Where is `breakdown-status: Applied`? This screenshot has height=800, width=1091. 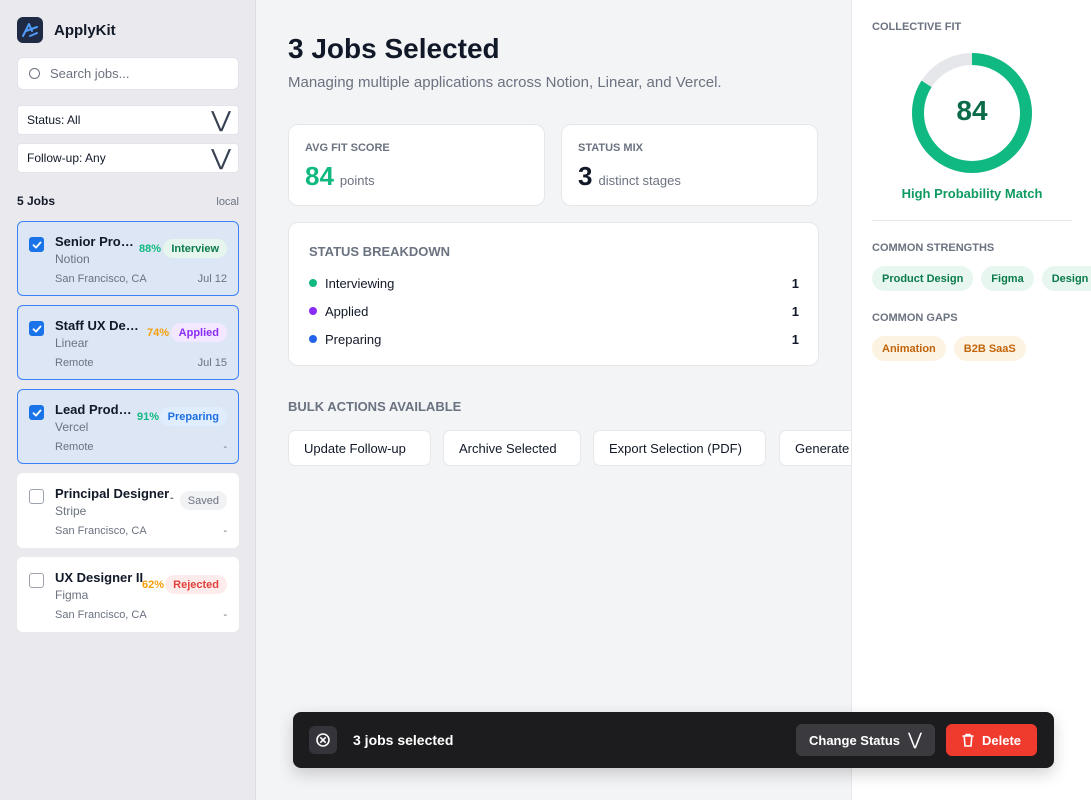
breakdown-status: Applied is located at coordinates (347, 311).